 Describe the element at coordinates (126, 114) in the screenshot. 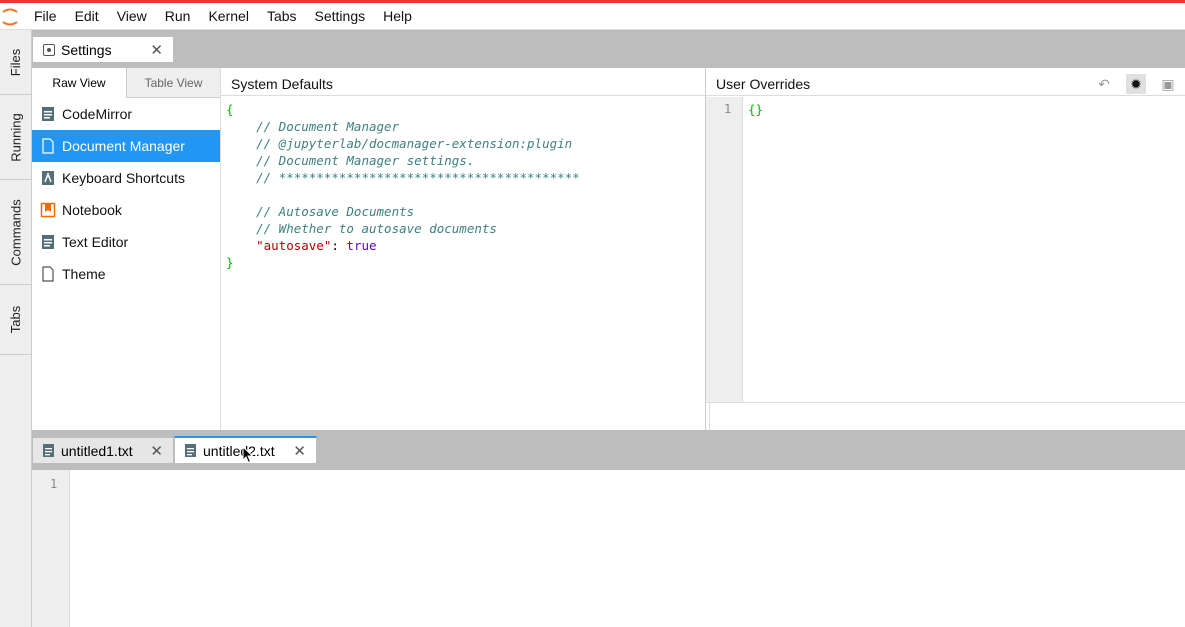

I see `plugin-item-codemirror: CodeMirror` at that location.